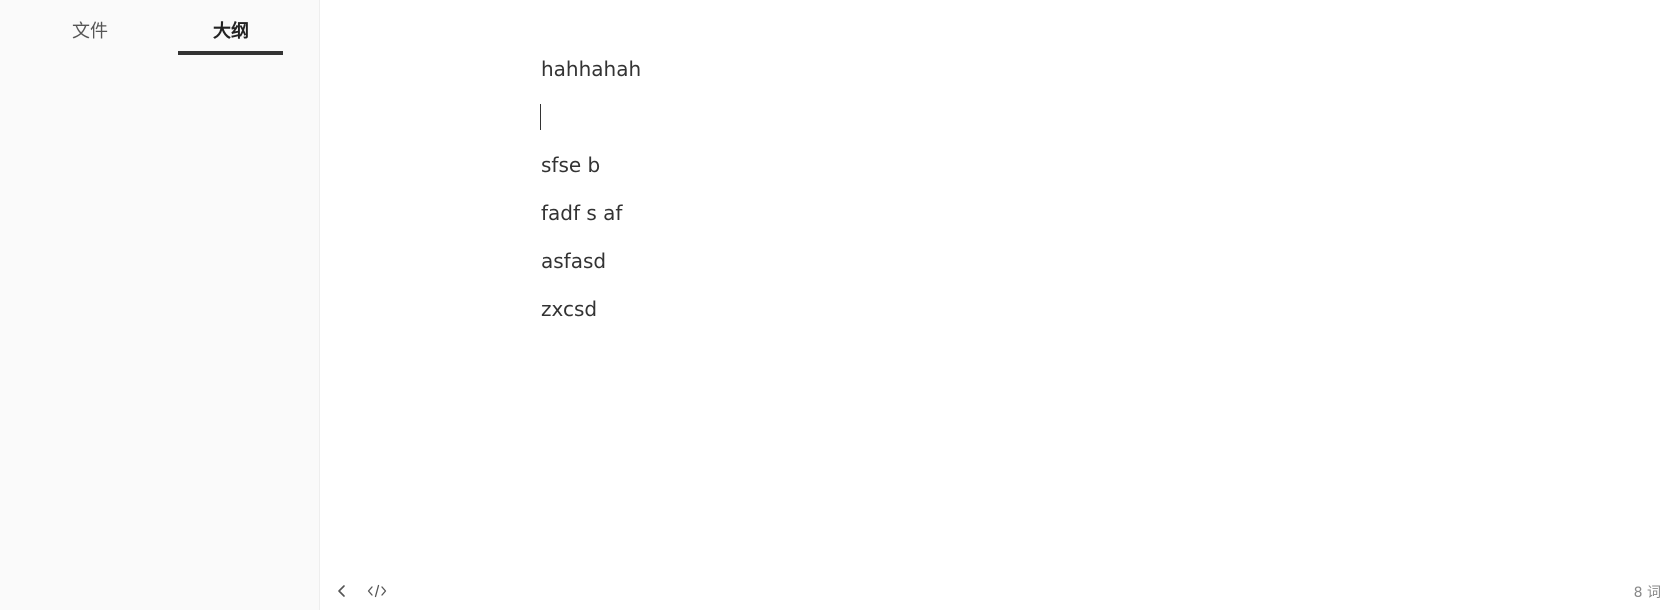 The height and width of the screenshot is (610, 1679). I want to click on status-bar: 8 词, so click(999, 590).